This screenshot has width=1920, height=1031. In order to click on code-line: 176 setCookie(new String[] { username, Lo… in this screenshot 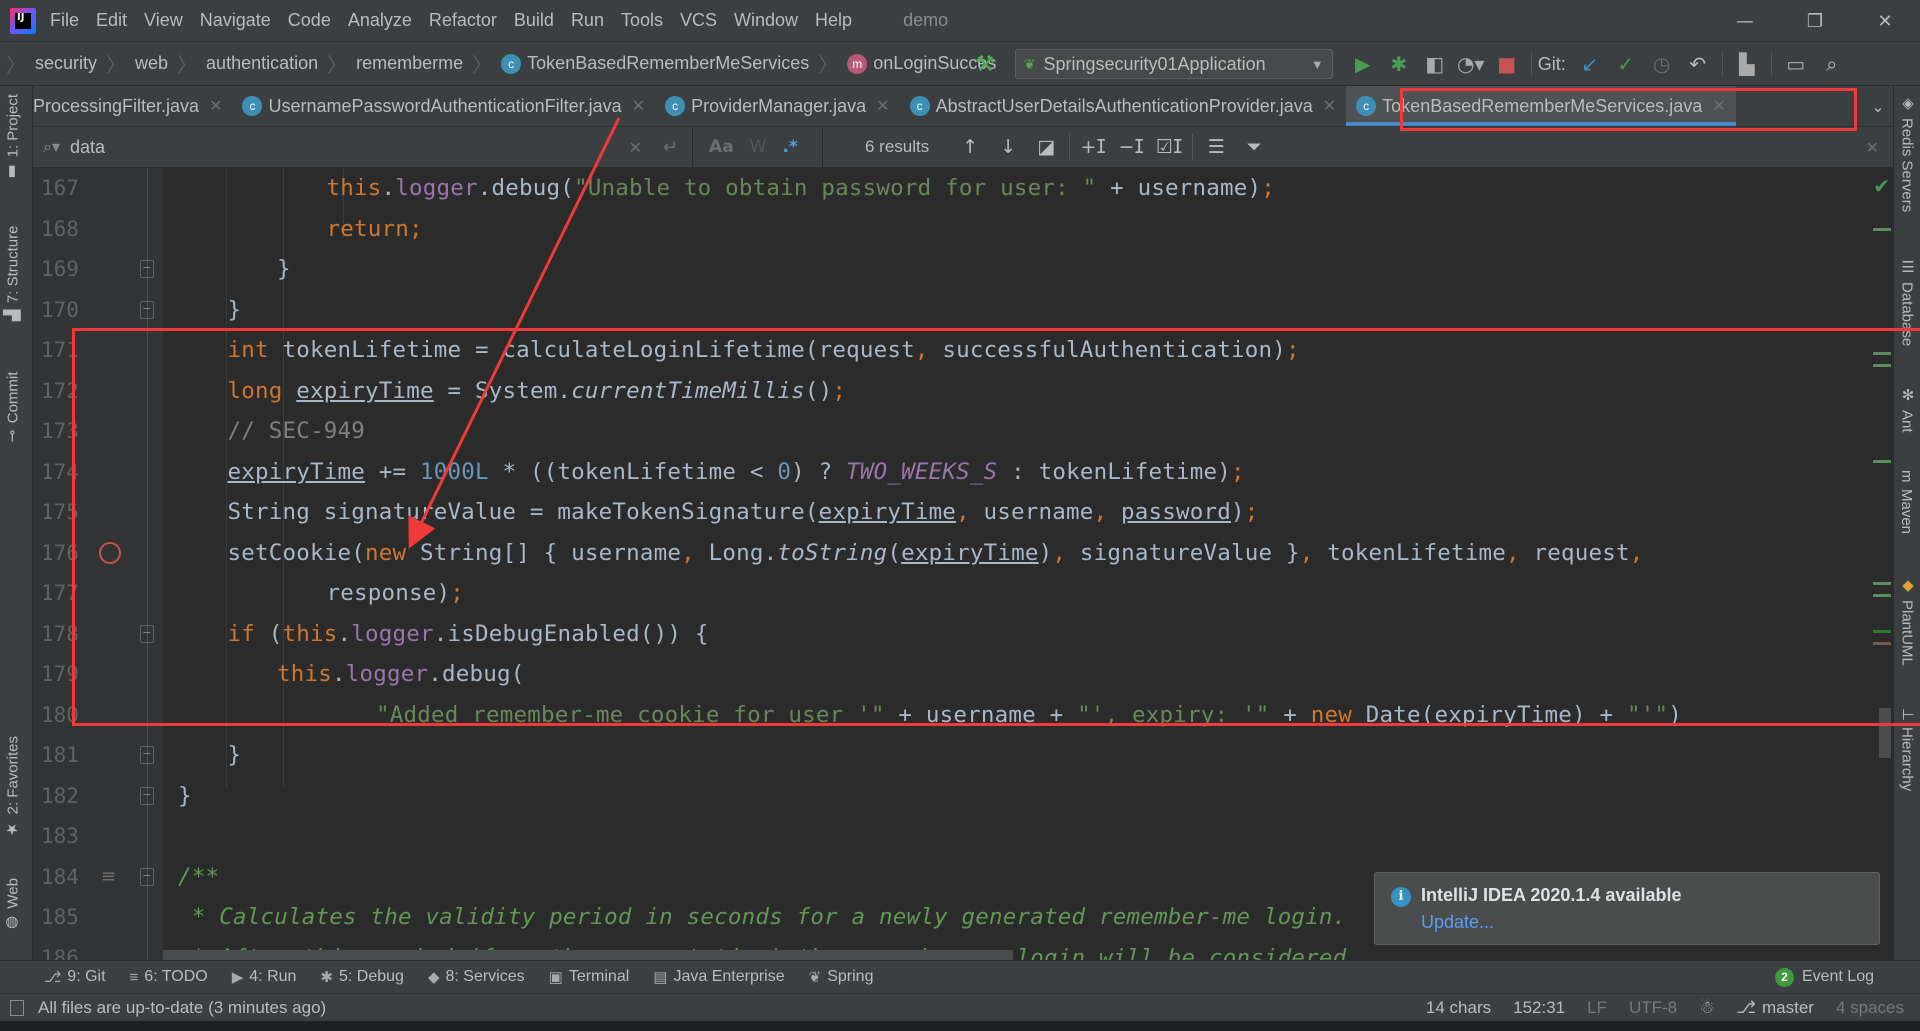, I will do `click(963, 553)`.